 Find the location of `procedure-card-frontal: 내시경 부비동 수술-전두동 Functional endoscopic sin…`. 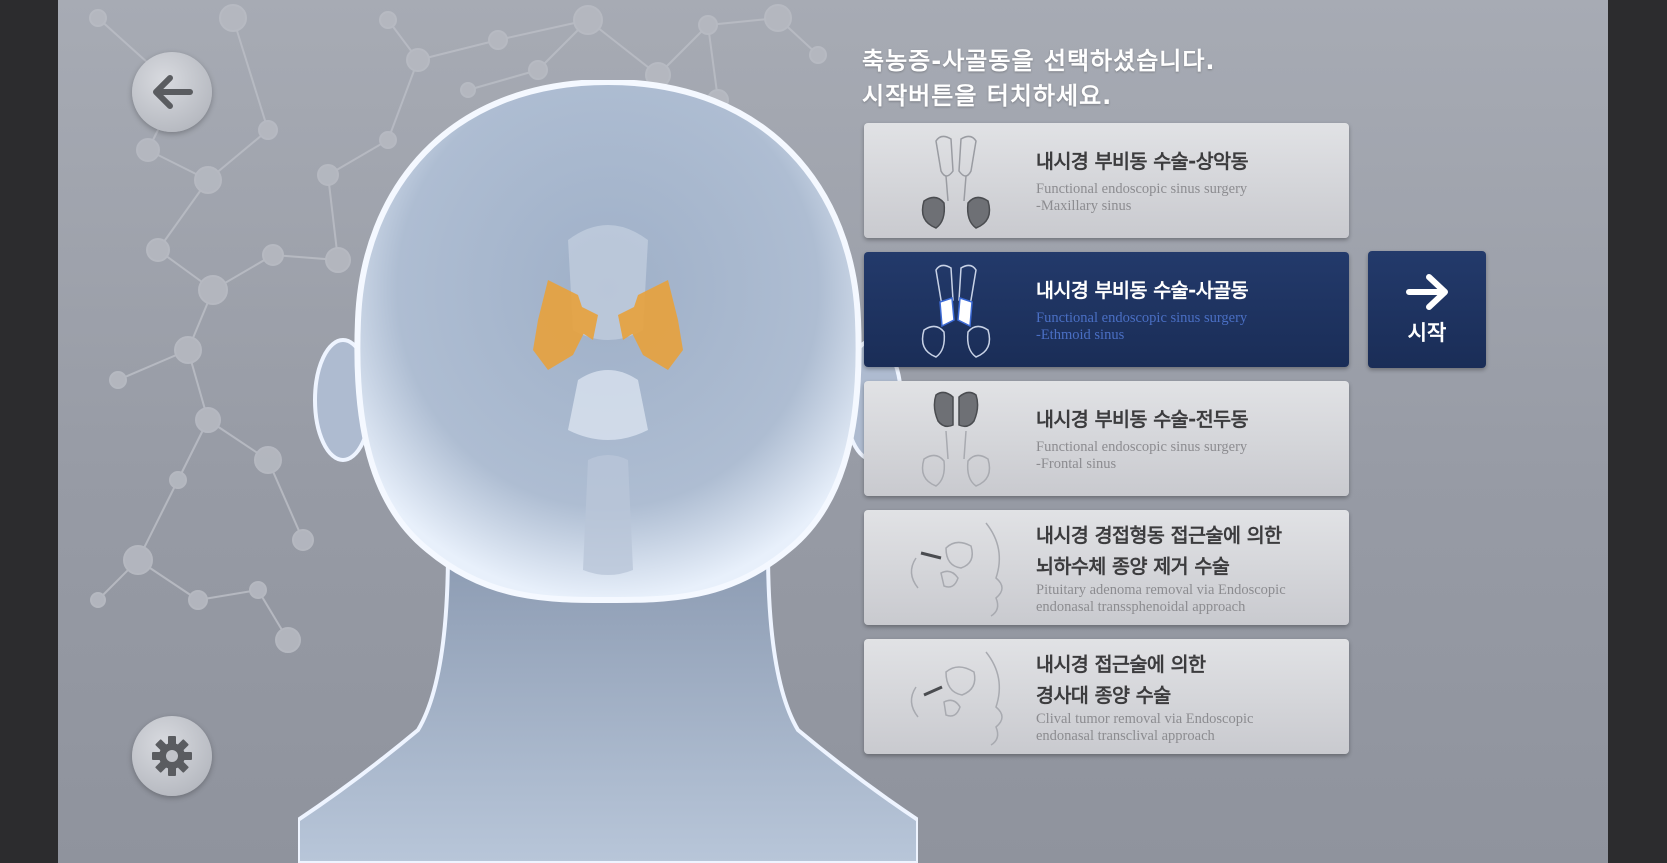

procedure-card-frontal: 내시경 부비동 수술-전두동 Functional endoscopic sin… is located at coordinates (1106, 438).